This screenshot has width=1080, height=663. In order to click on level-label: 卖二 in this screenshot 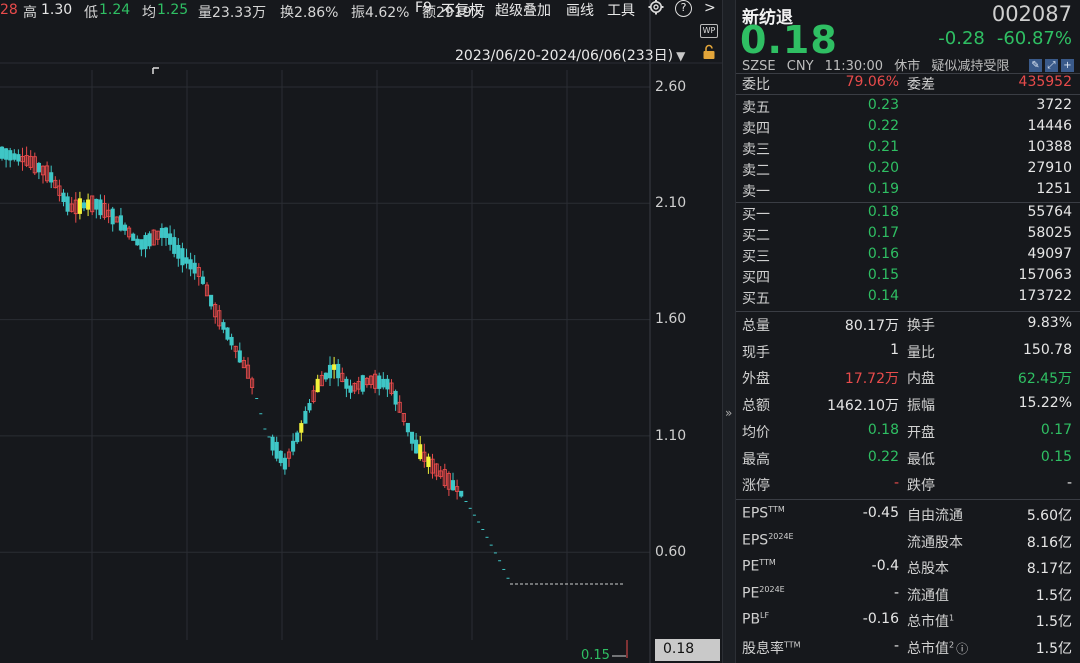, I will do `click(756, 171)`.